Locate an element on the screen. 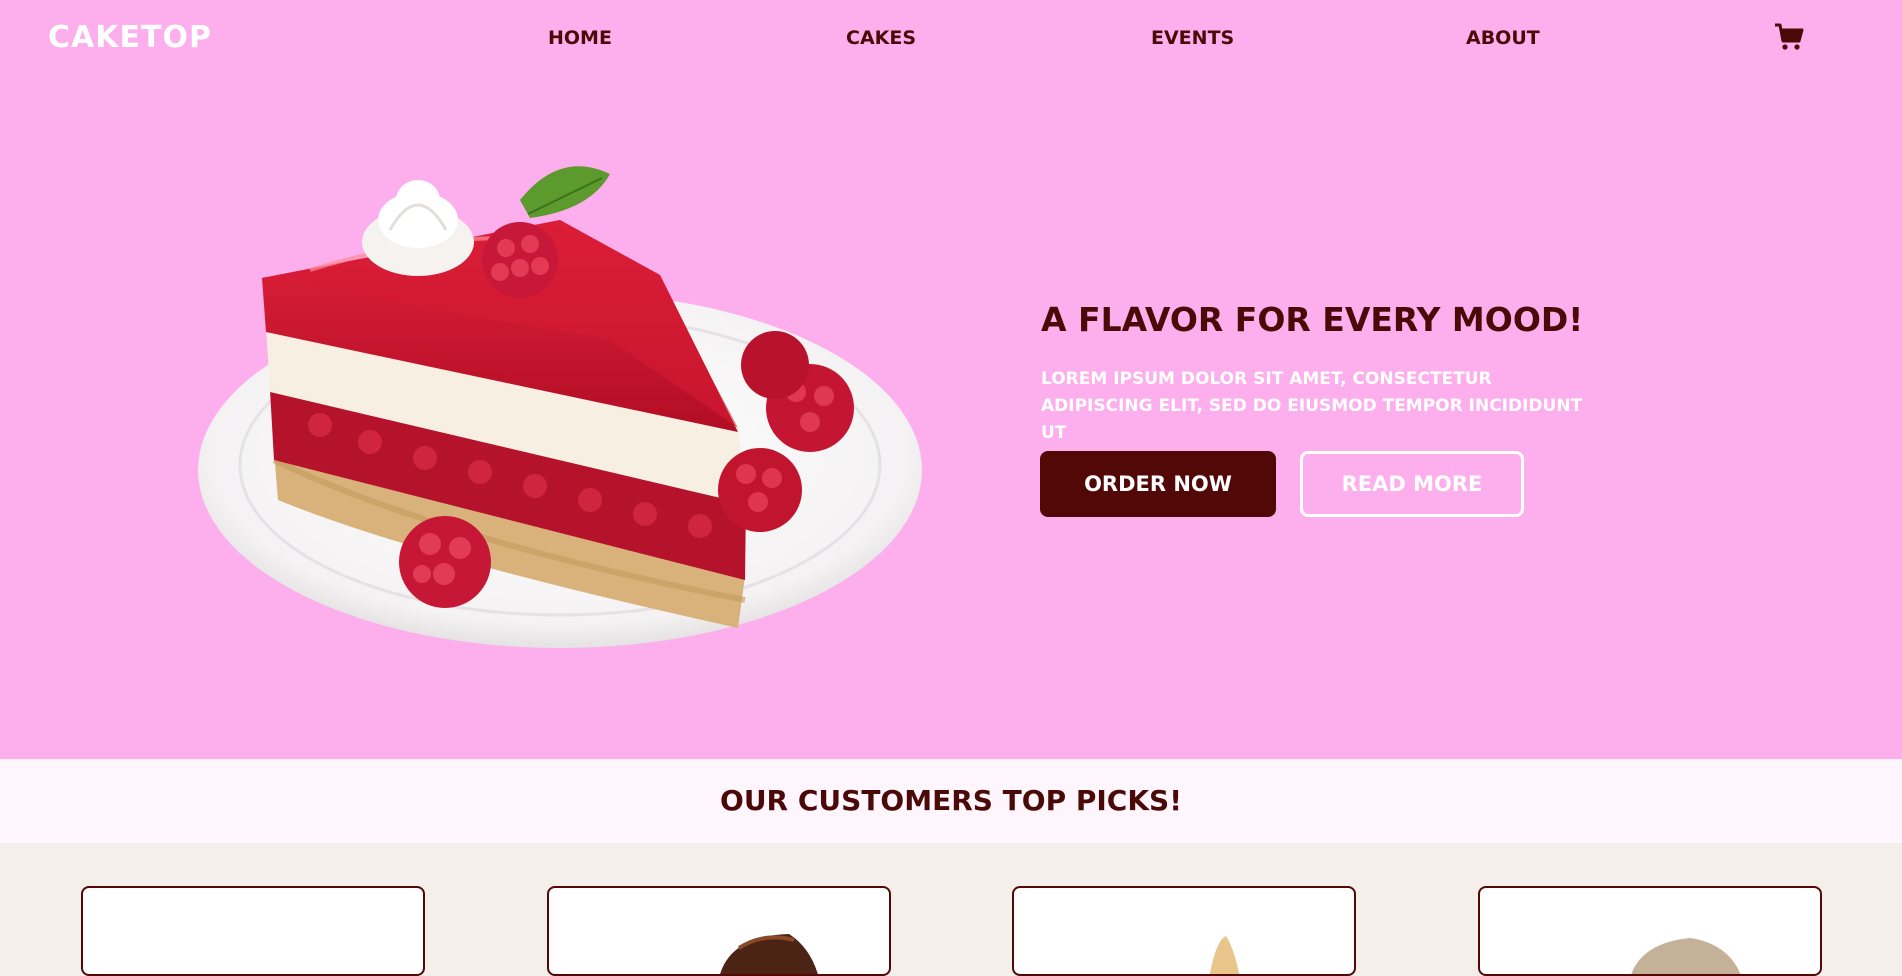 This screenshot has height=976, width=1902. hero-headline: A FLAVOR FOR EVERY MOOD! is located at coordinates (1312, 319).